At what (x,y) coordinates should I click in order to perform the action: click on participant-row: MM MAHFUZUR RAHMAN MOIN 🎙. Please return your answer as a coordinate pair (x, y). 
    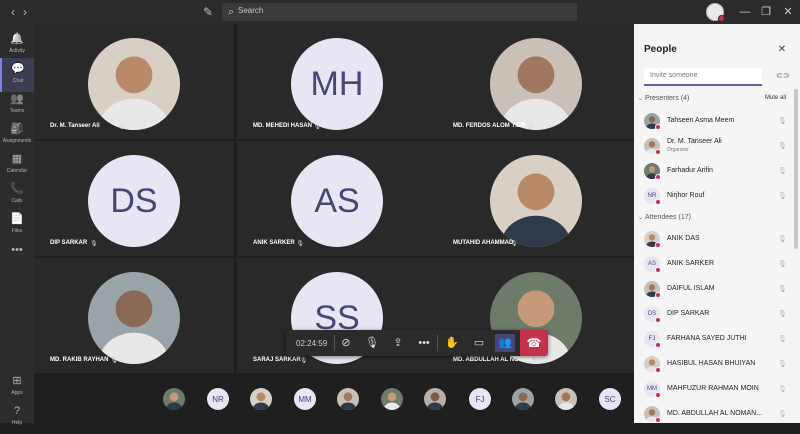
    Looking at the image, I should click on (714, 389).